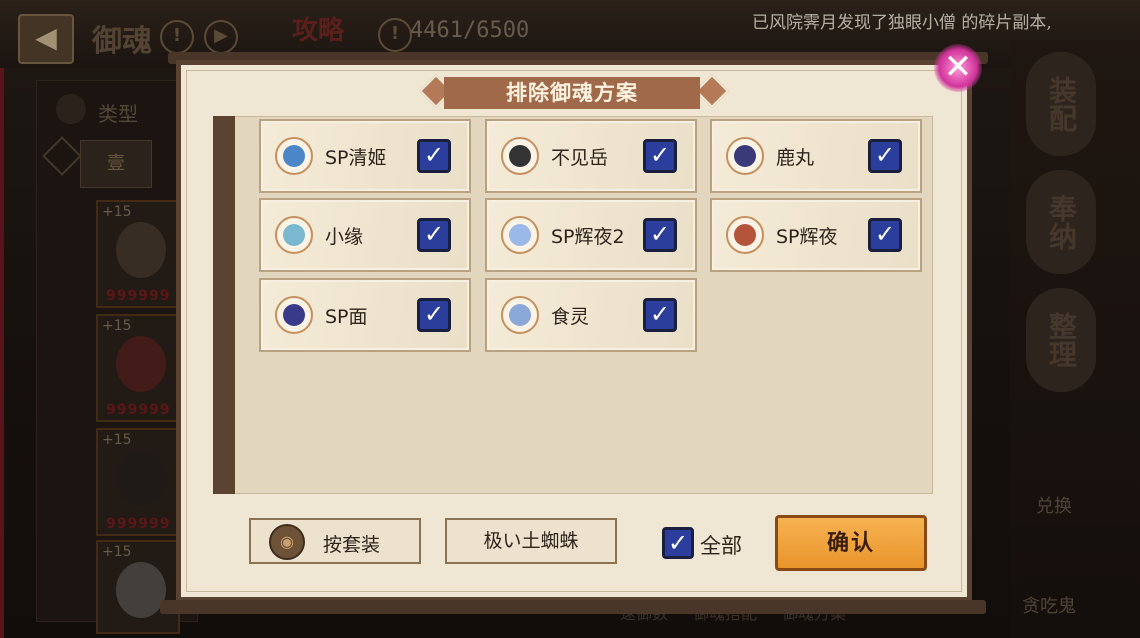 The width and height of the screenshot is (1140, 638). Describe the element at coordinates (795, 158) in the screenshot. I see `scheme-item-label: 鹿丸` at that location.